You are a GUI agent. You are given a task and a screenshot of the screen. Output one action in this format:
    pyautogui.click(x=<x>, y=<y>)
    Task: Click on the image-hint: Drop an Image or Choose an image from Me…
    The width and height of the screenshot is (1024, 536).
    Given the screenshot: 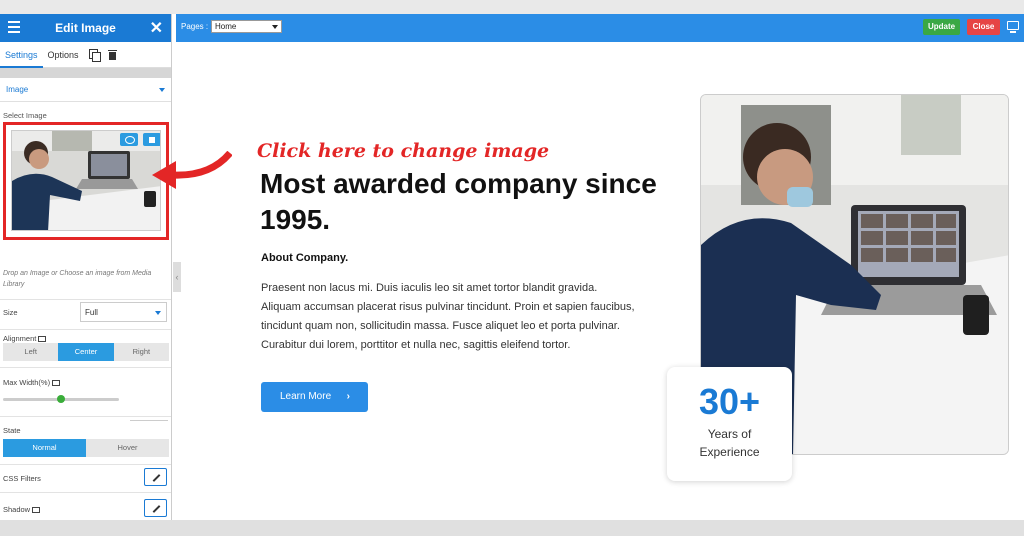 What is the action you would take?
    pyautogui.click(x=77, y=279)
    